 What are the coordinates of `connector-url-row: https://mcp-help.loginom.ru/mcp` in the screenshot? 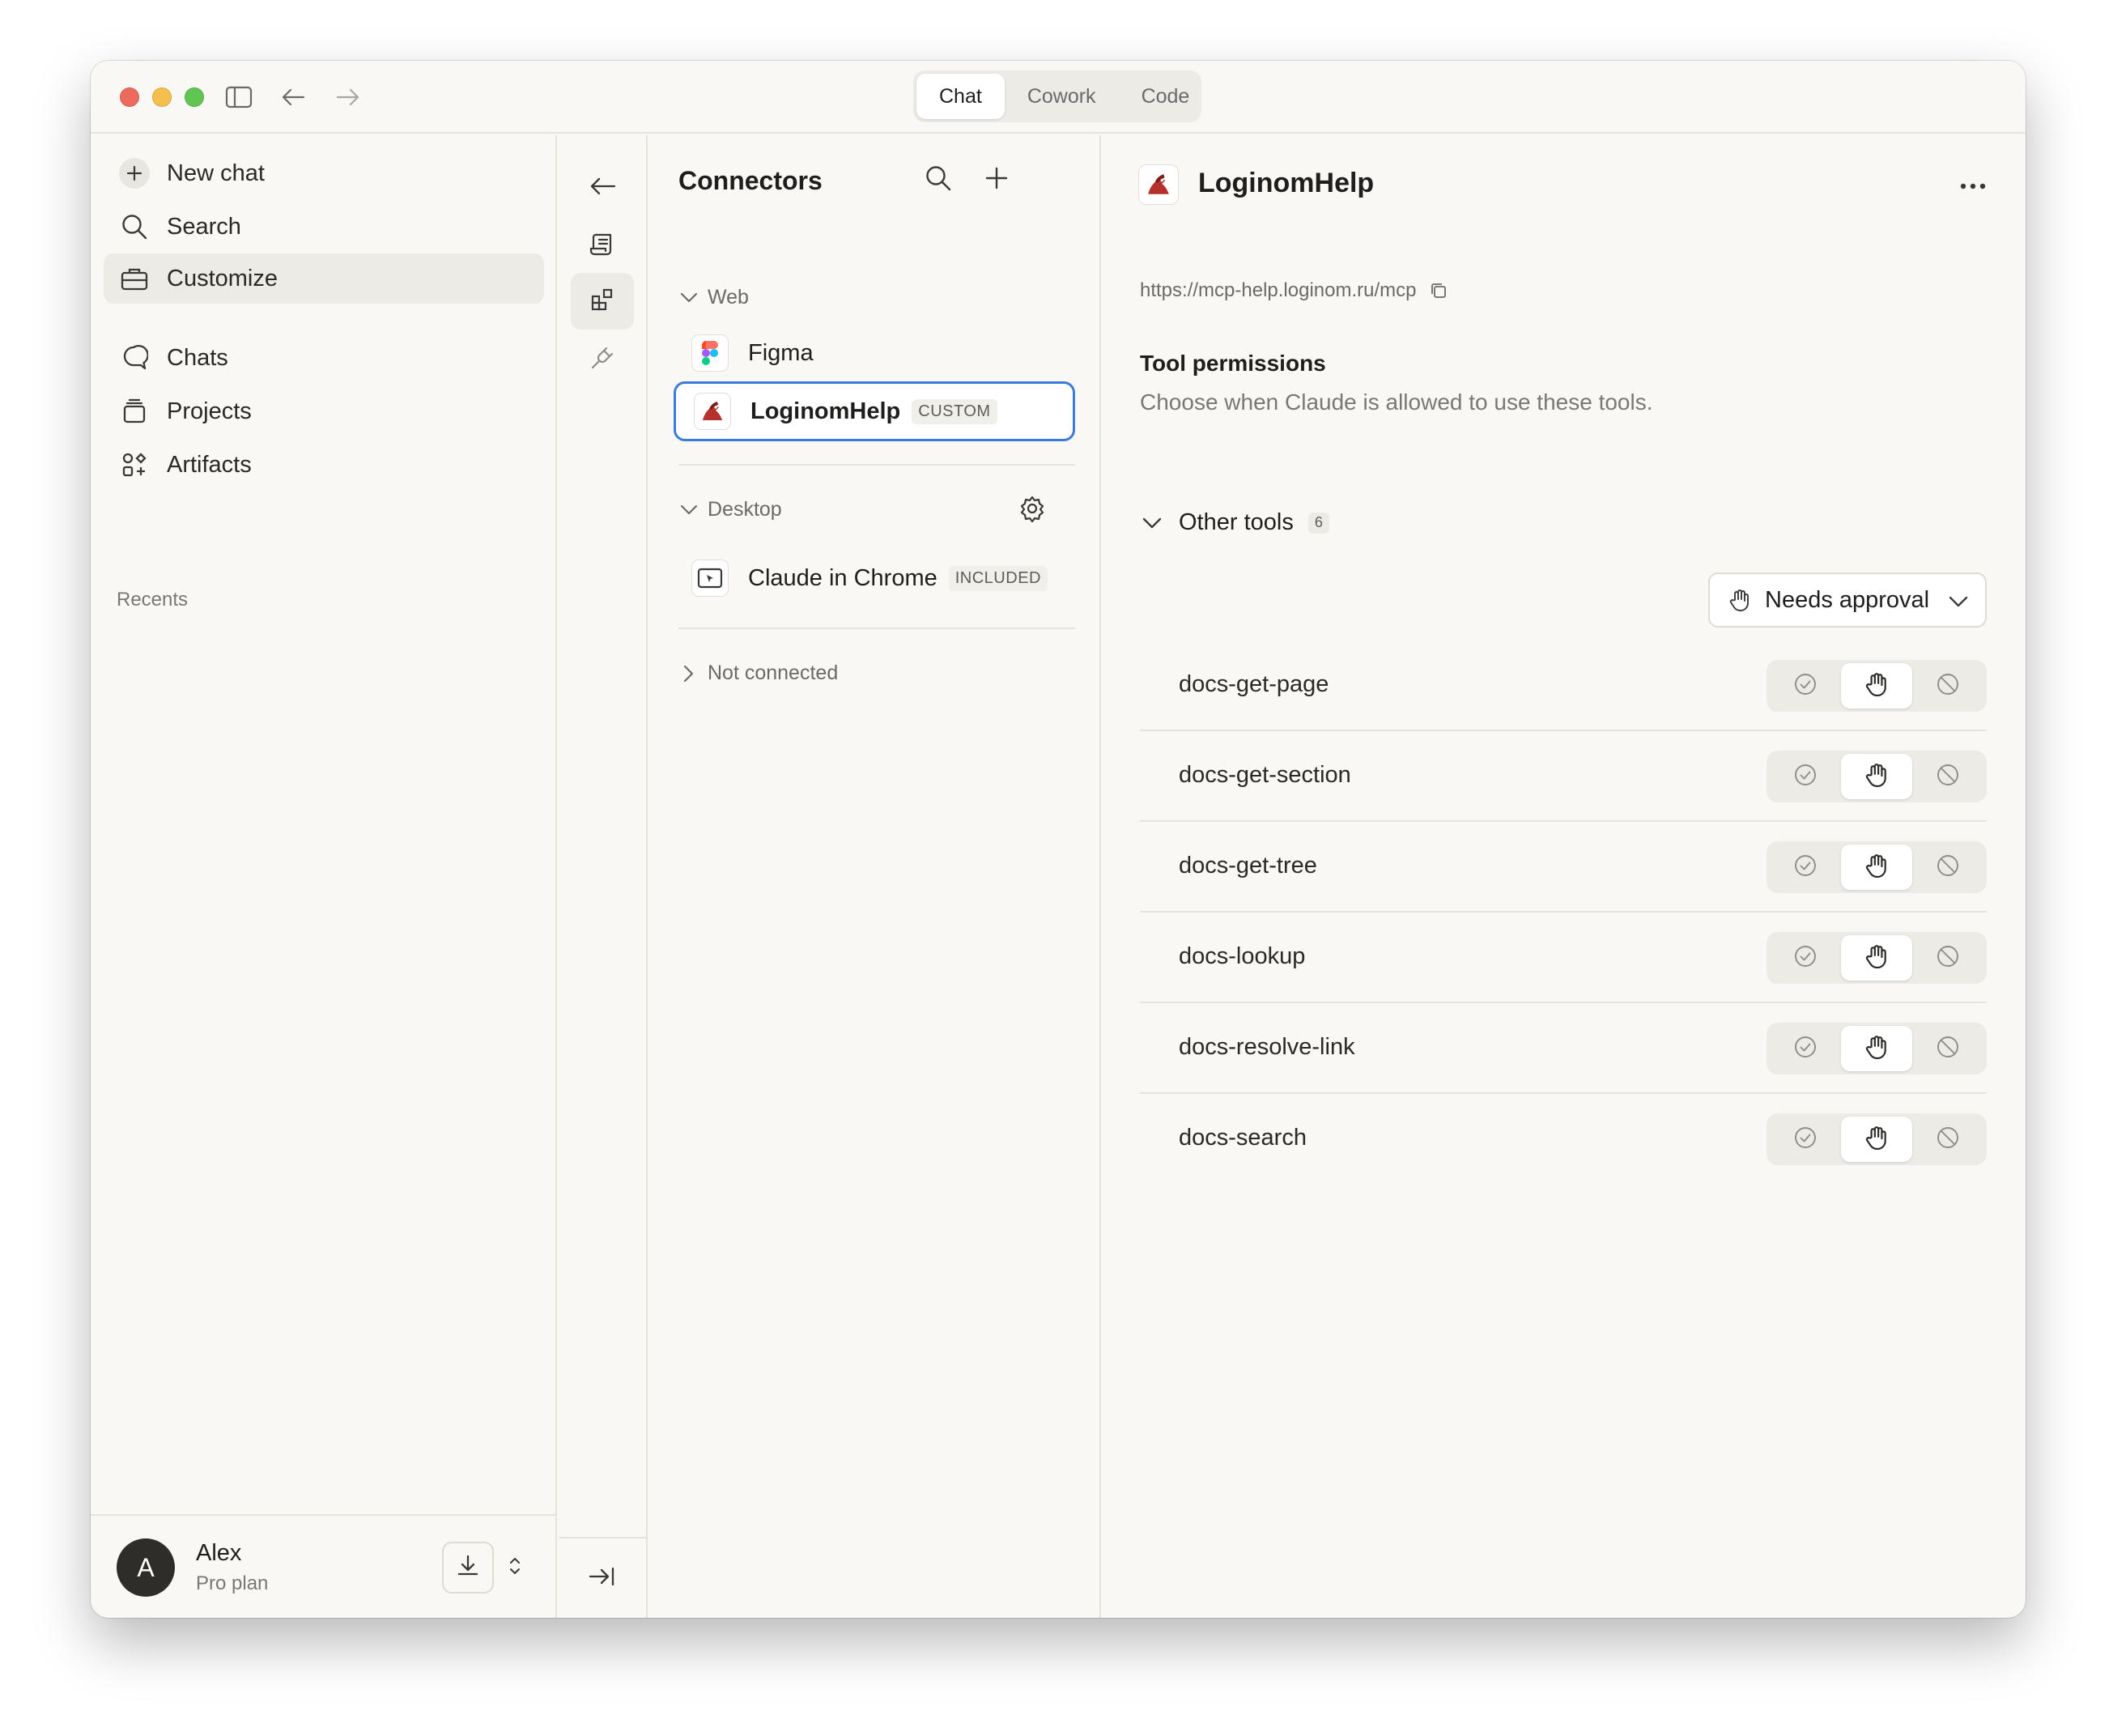 It's located at (1295, 290).